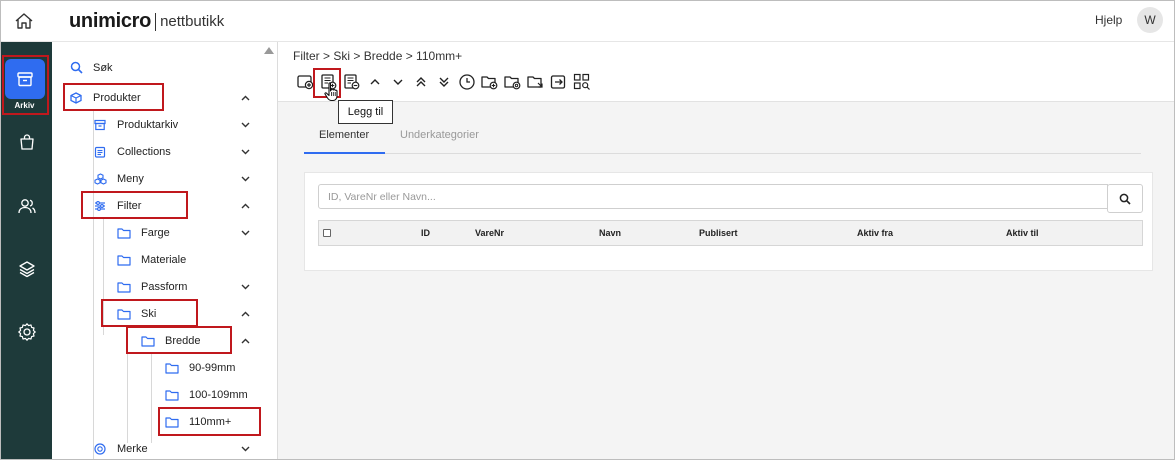 The image size is (1175, 460). I want to click on add-category-button, so click(306, 82).